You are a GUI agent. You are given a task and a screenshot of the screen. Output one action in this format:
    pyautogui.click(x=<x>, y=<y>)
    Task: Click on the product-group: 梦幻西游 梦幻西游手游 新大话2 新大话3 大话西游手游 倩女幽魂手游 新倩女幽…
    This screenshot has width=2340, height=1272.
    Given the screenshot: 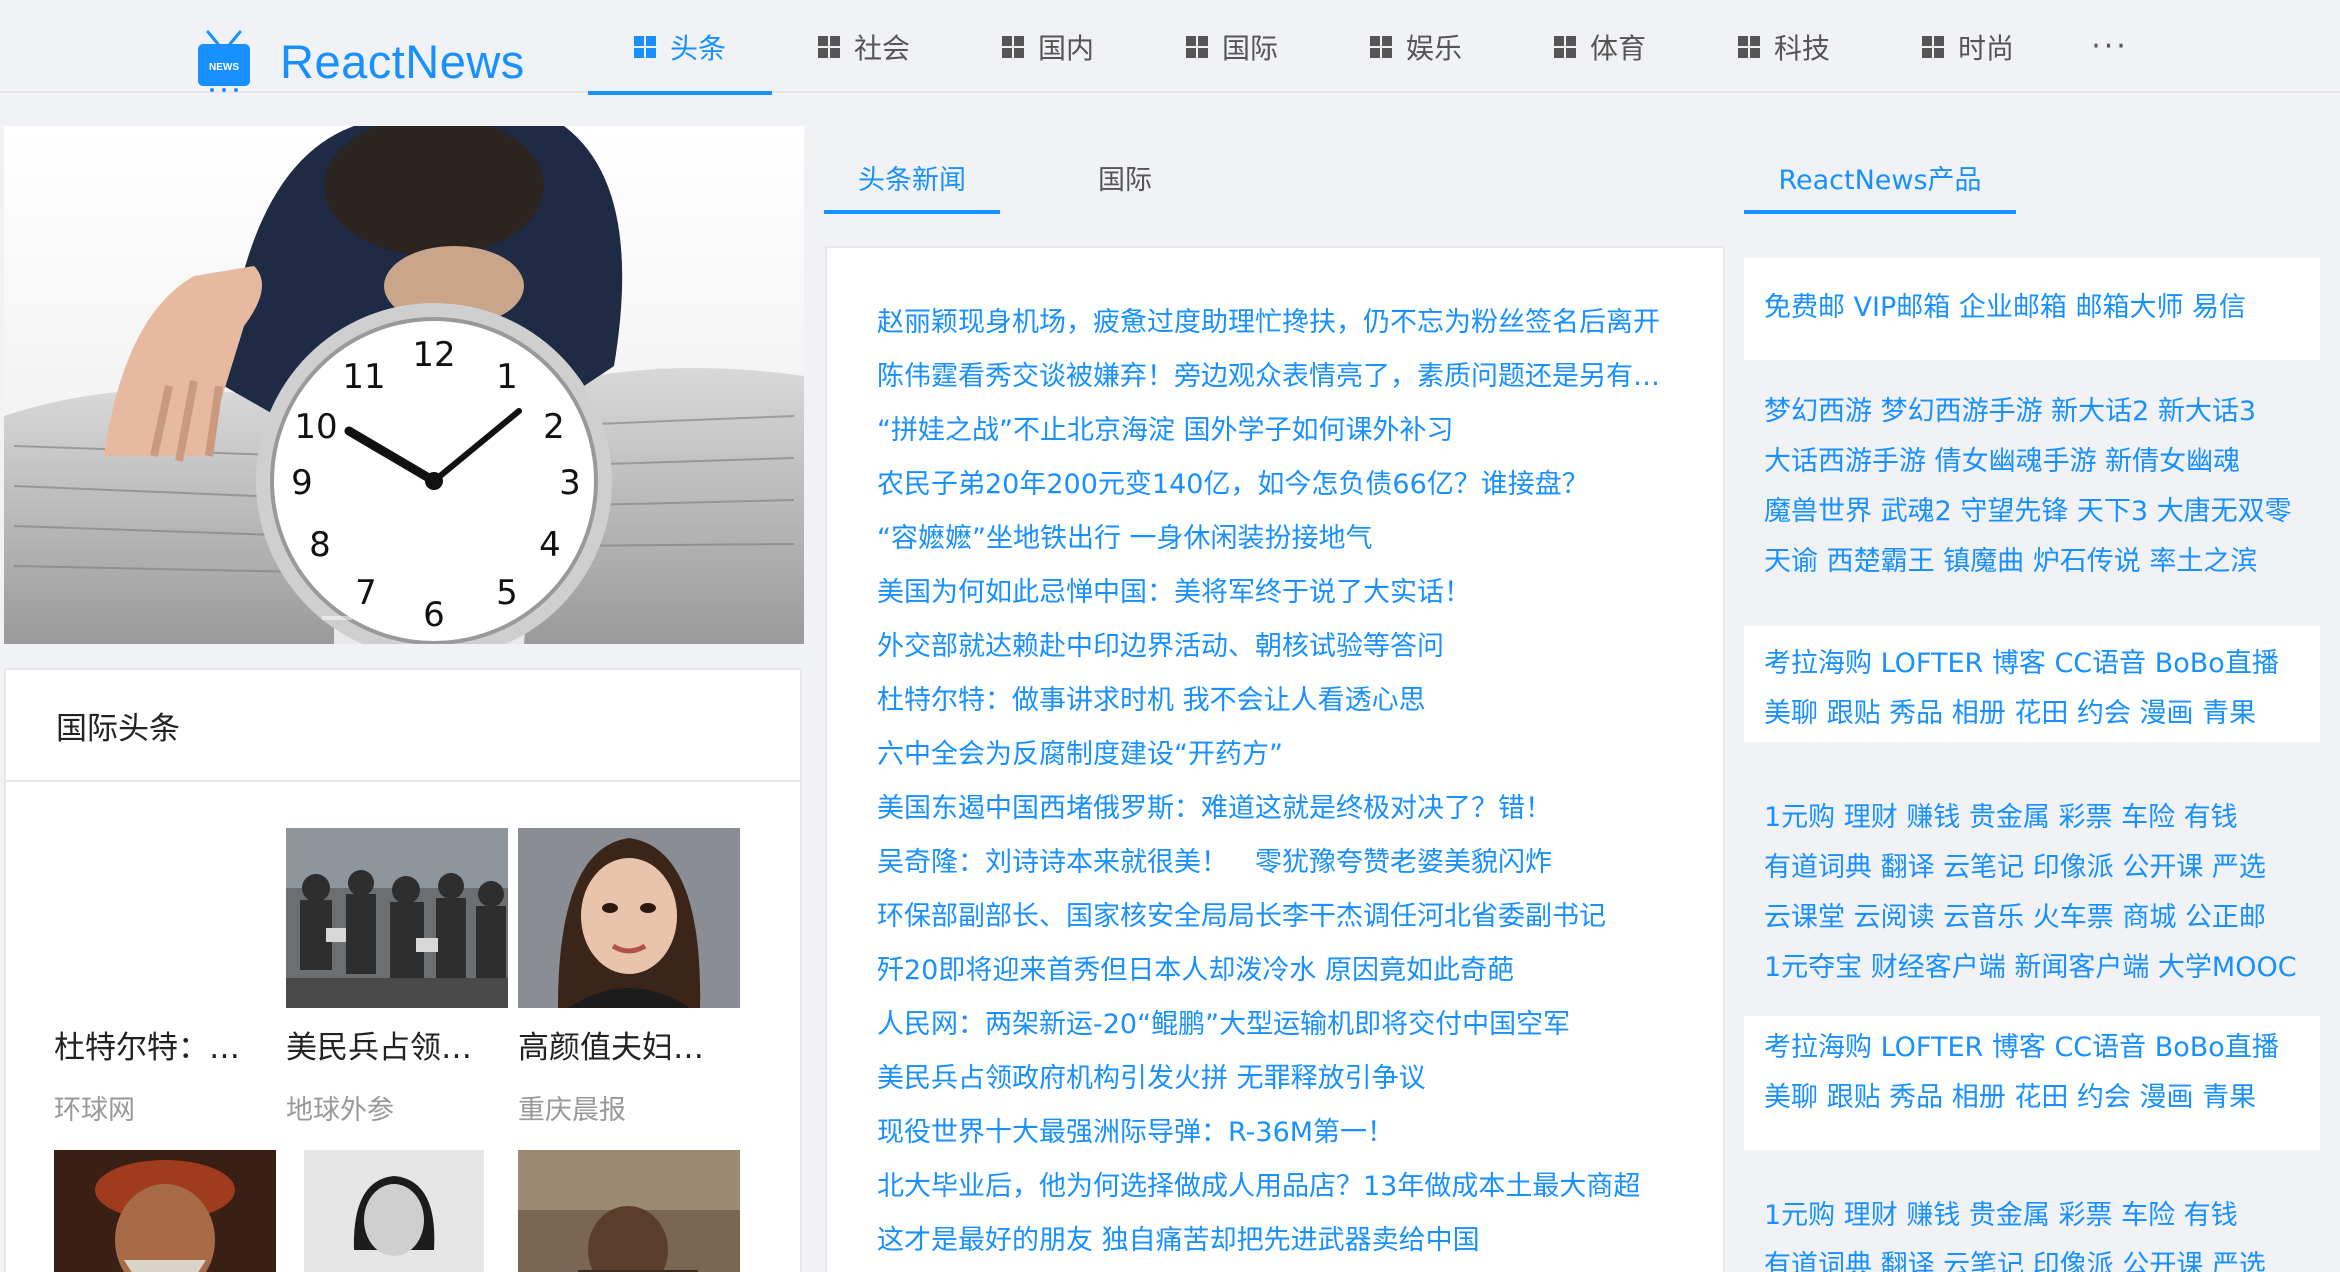 What is the action you would take?
    pyautogui.click(x=2032, y=496)
    